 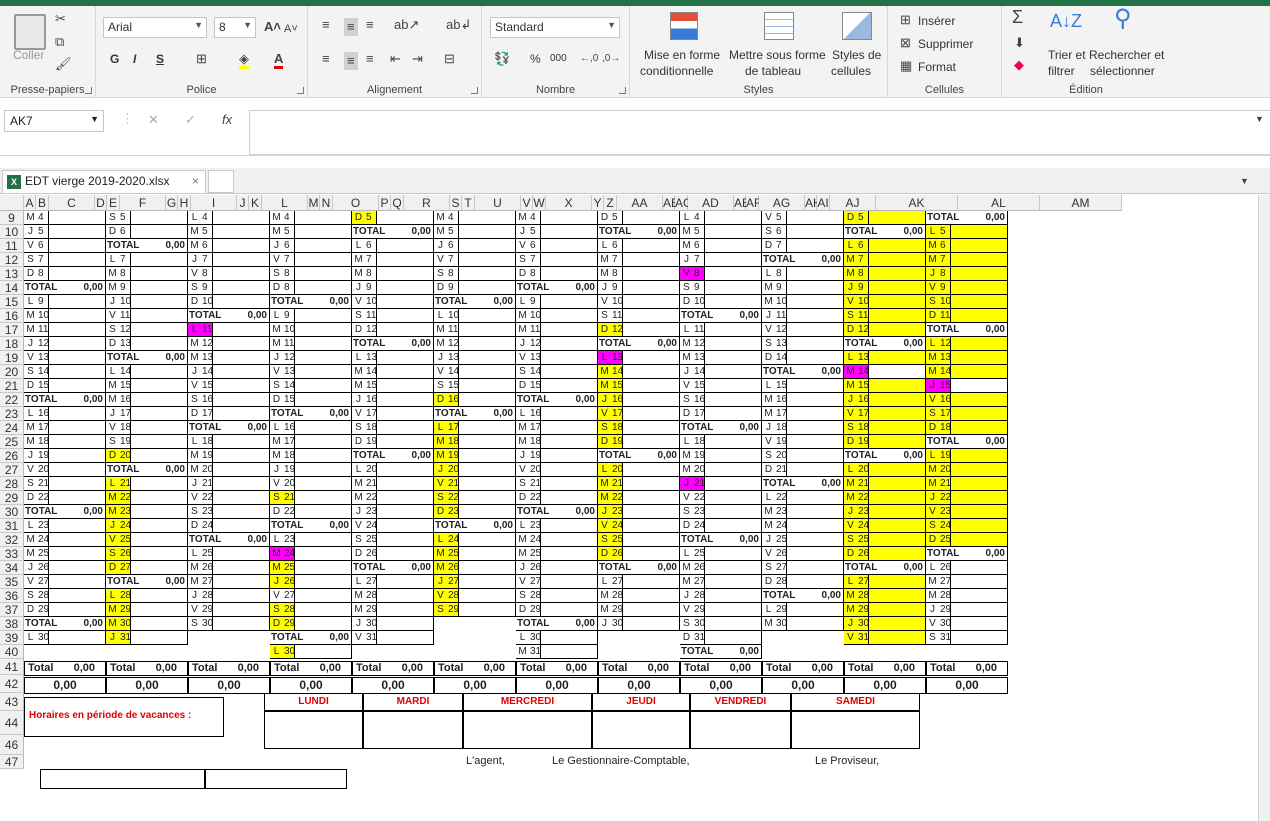 I want to click on day-cell: M 12, so click(x=692, y=344).